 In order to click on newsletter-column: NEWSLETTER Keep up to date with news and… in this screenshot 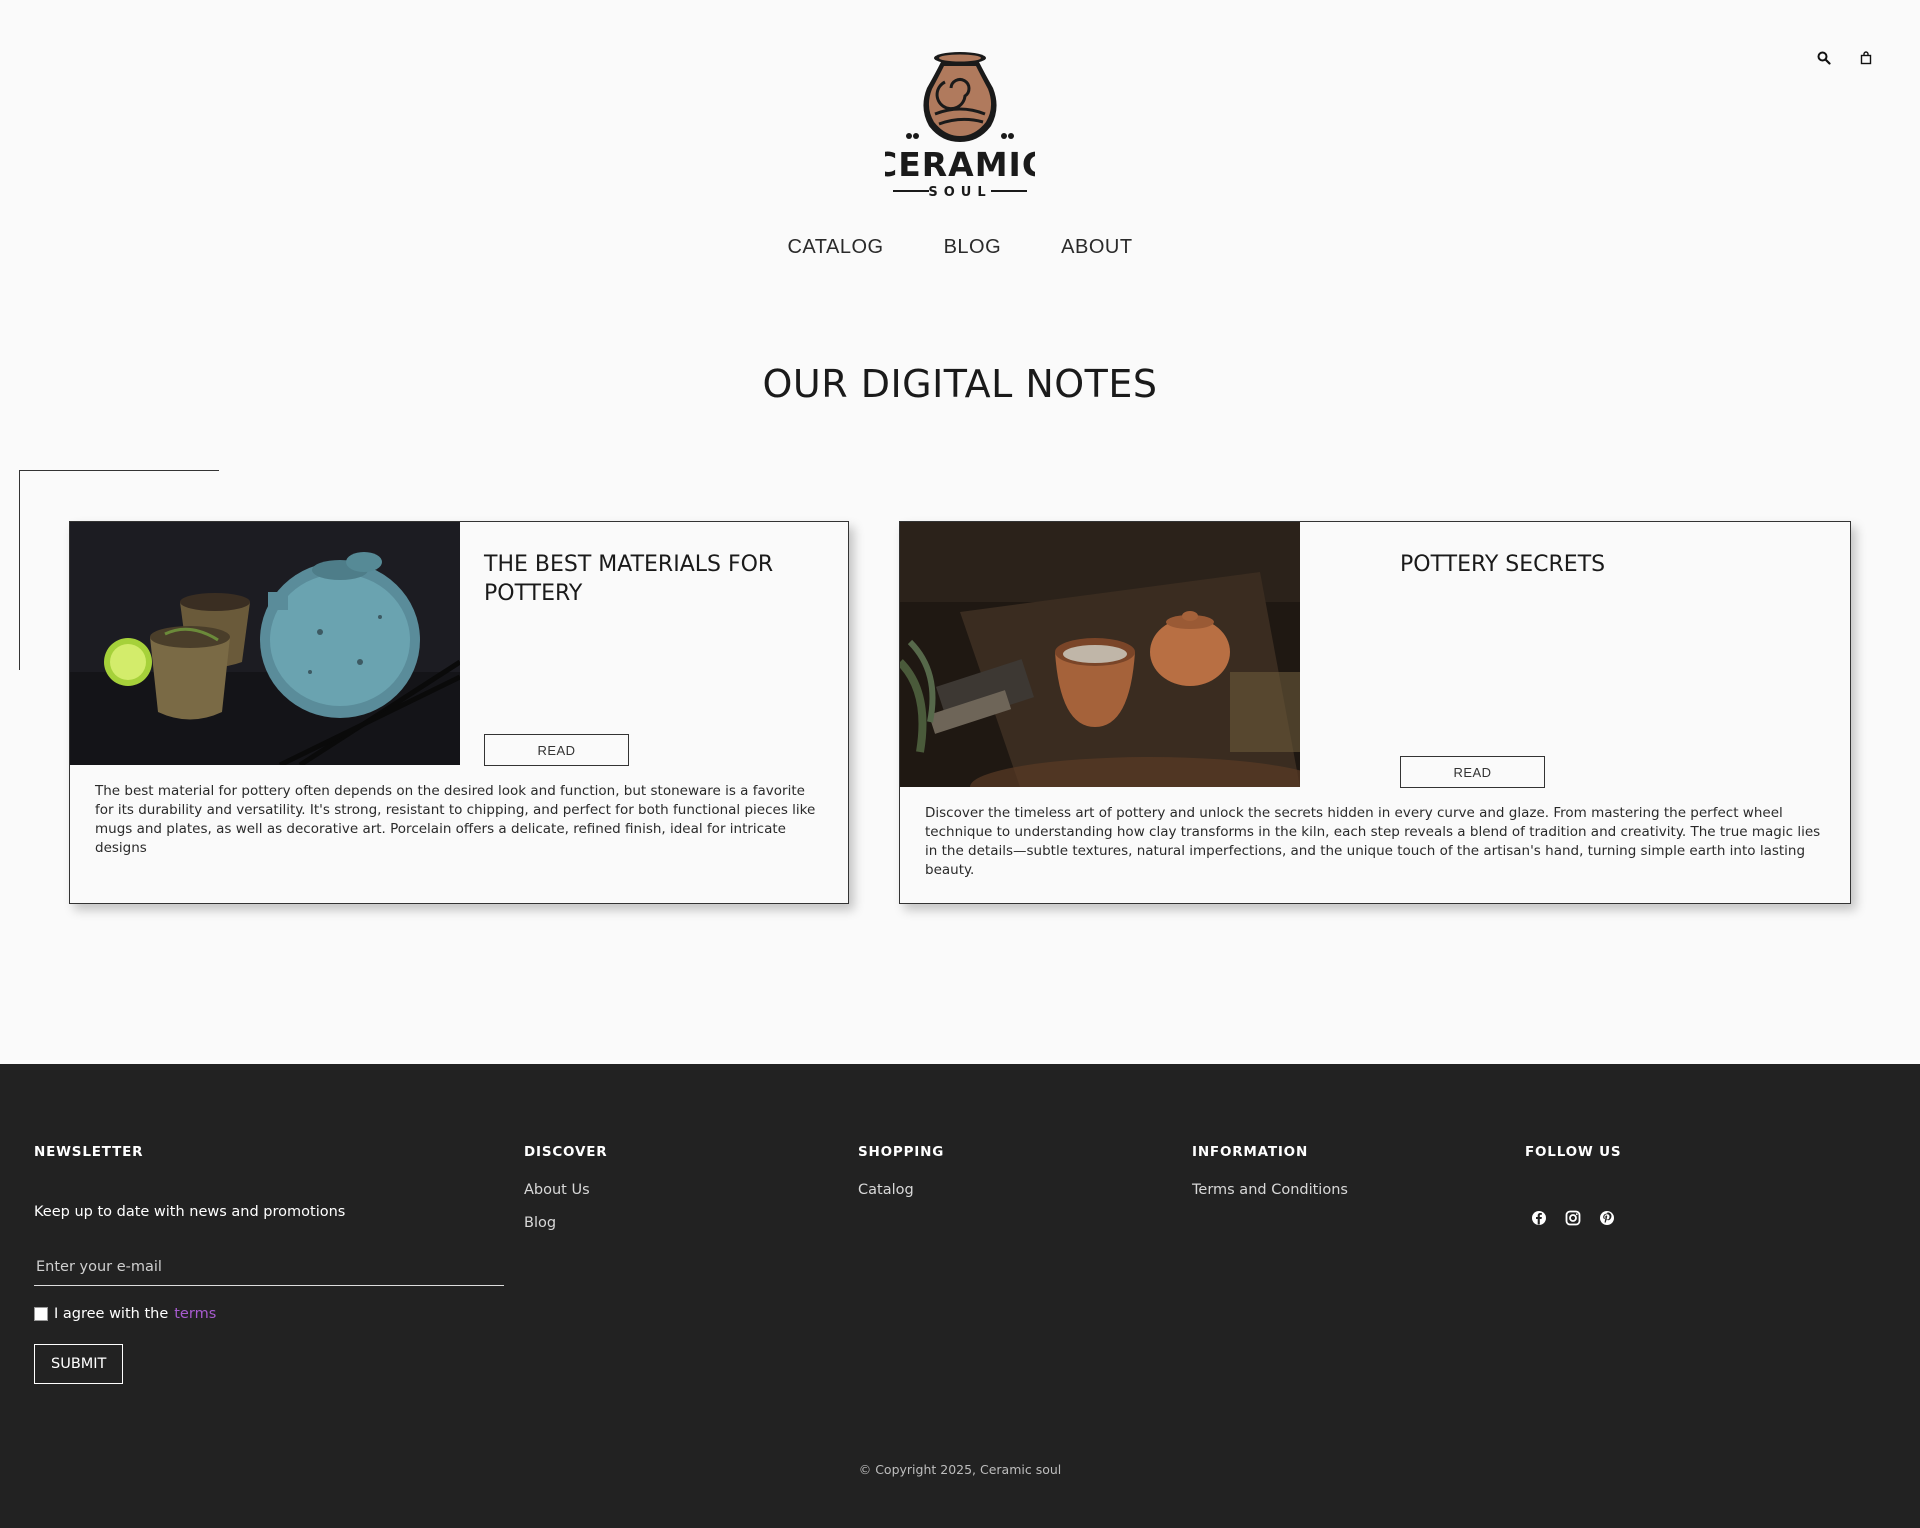, I will do `click(269, 1264)`.